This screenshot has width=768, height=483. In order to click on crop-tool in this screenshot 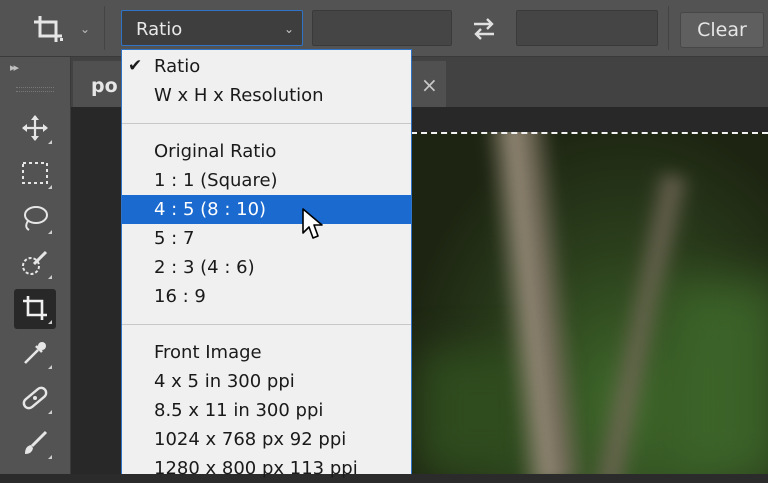, I will do `click(35, 309)`.